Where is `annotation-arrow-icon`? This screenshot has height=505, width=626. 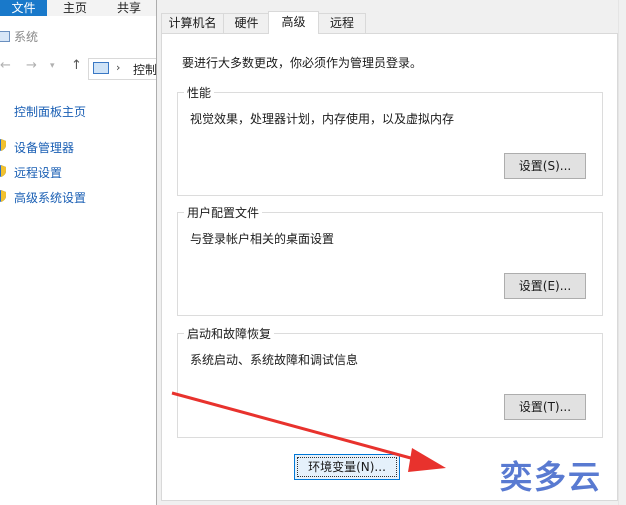 annotation-arrow-icon is located at coordinates (308, 431).